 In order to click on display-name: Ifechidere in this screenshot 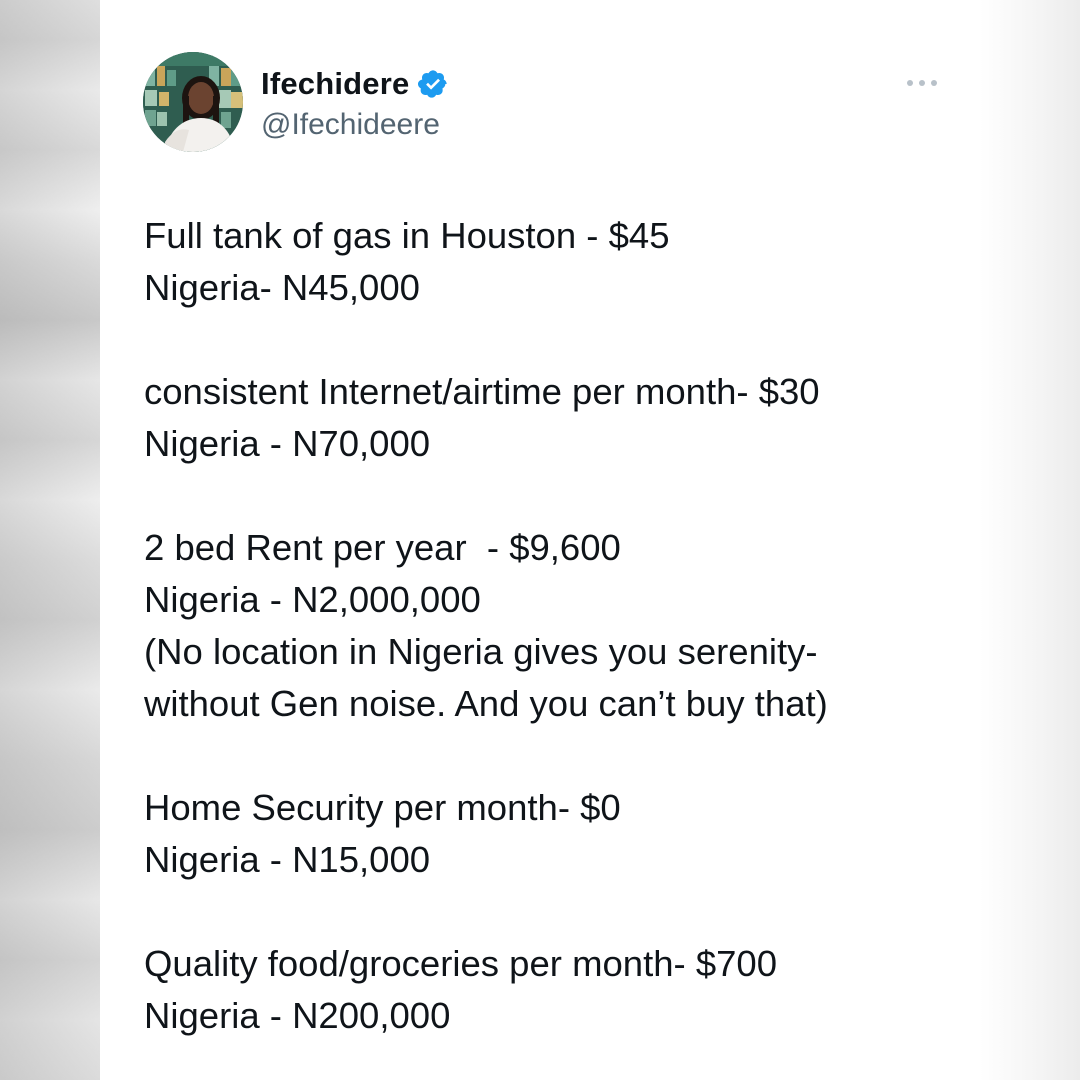, I will do `click(335, 84)`.